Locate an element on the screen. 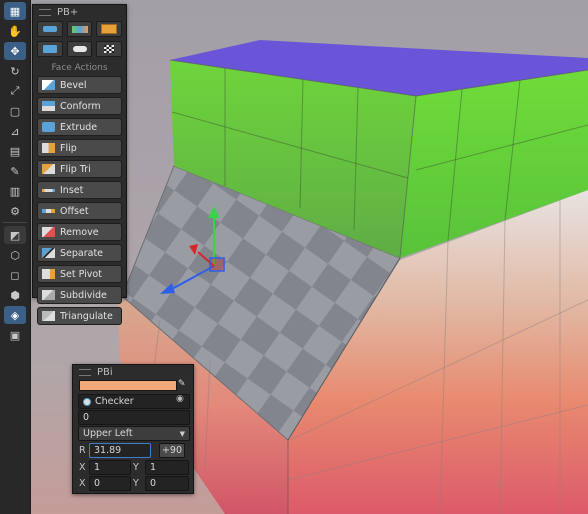 The height and width of the screenshot is (514, 588). offset-x-field: 0 is located at coordinates (110, 483).